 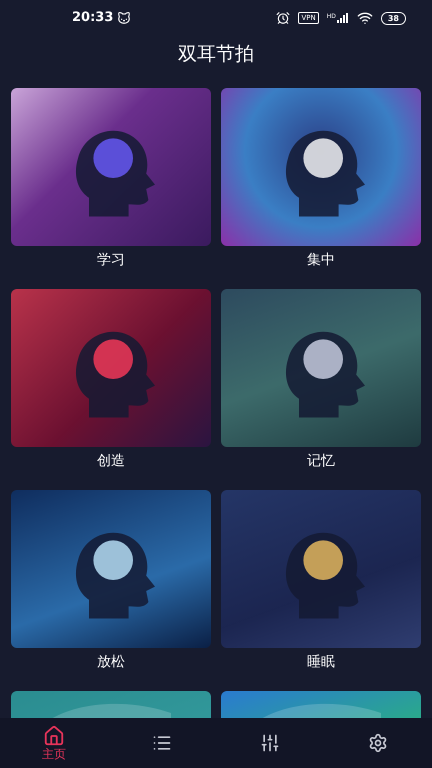 What do you see at coordinates (321, 260) in the screenshot?
I see `category-label: 集中` at bounding box center [321, 260].